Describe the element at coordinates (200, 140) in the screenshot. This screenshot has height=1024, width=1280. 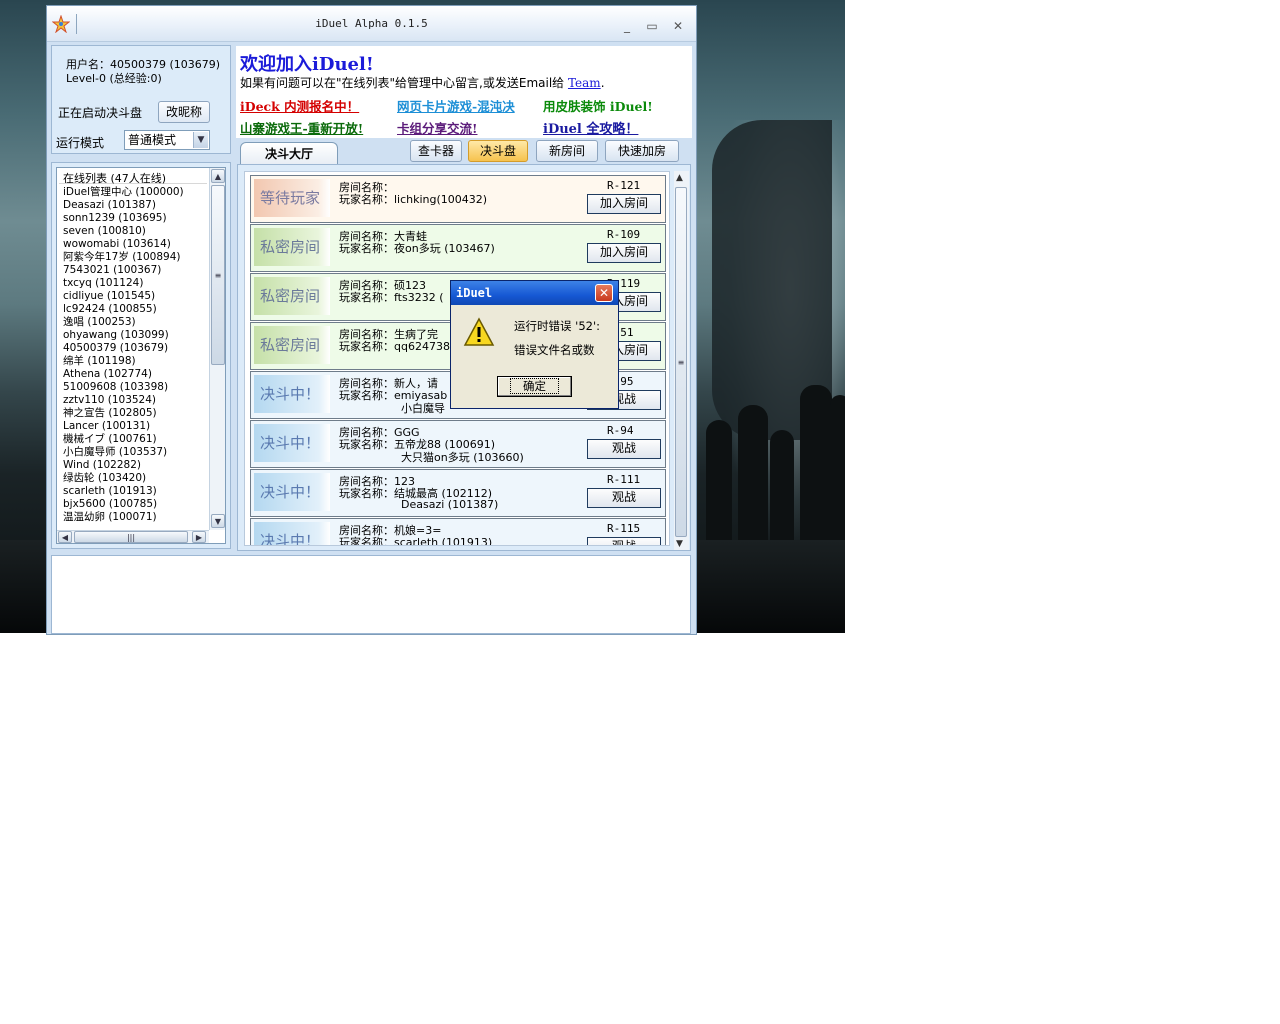
I see `chevron-down-icon: ▼` at that location.